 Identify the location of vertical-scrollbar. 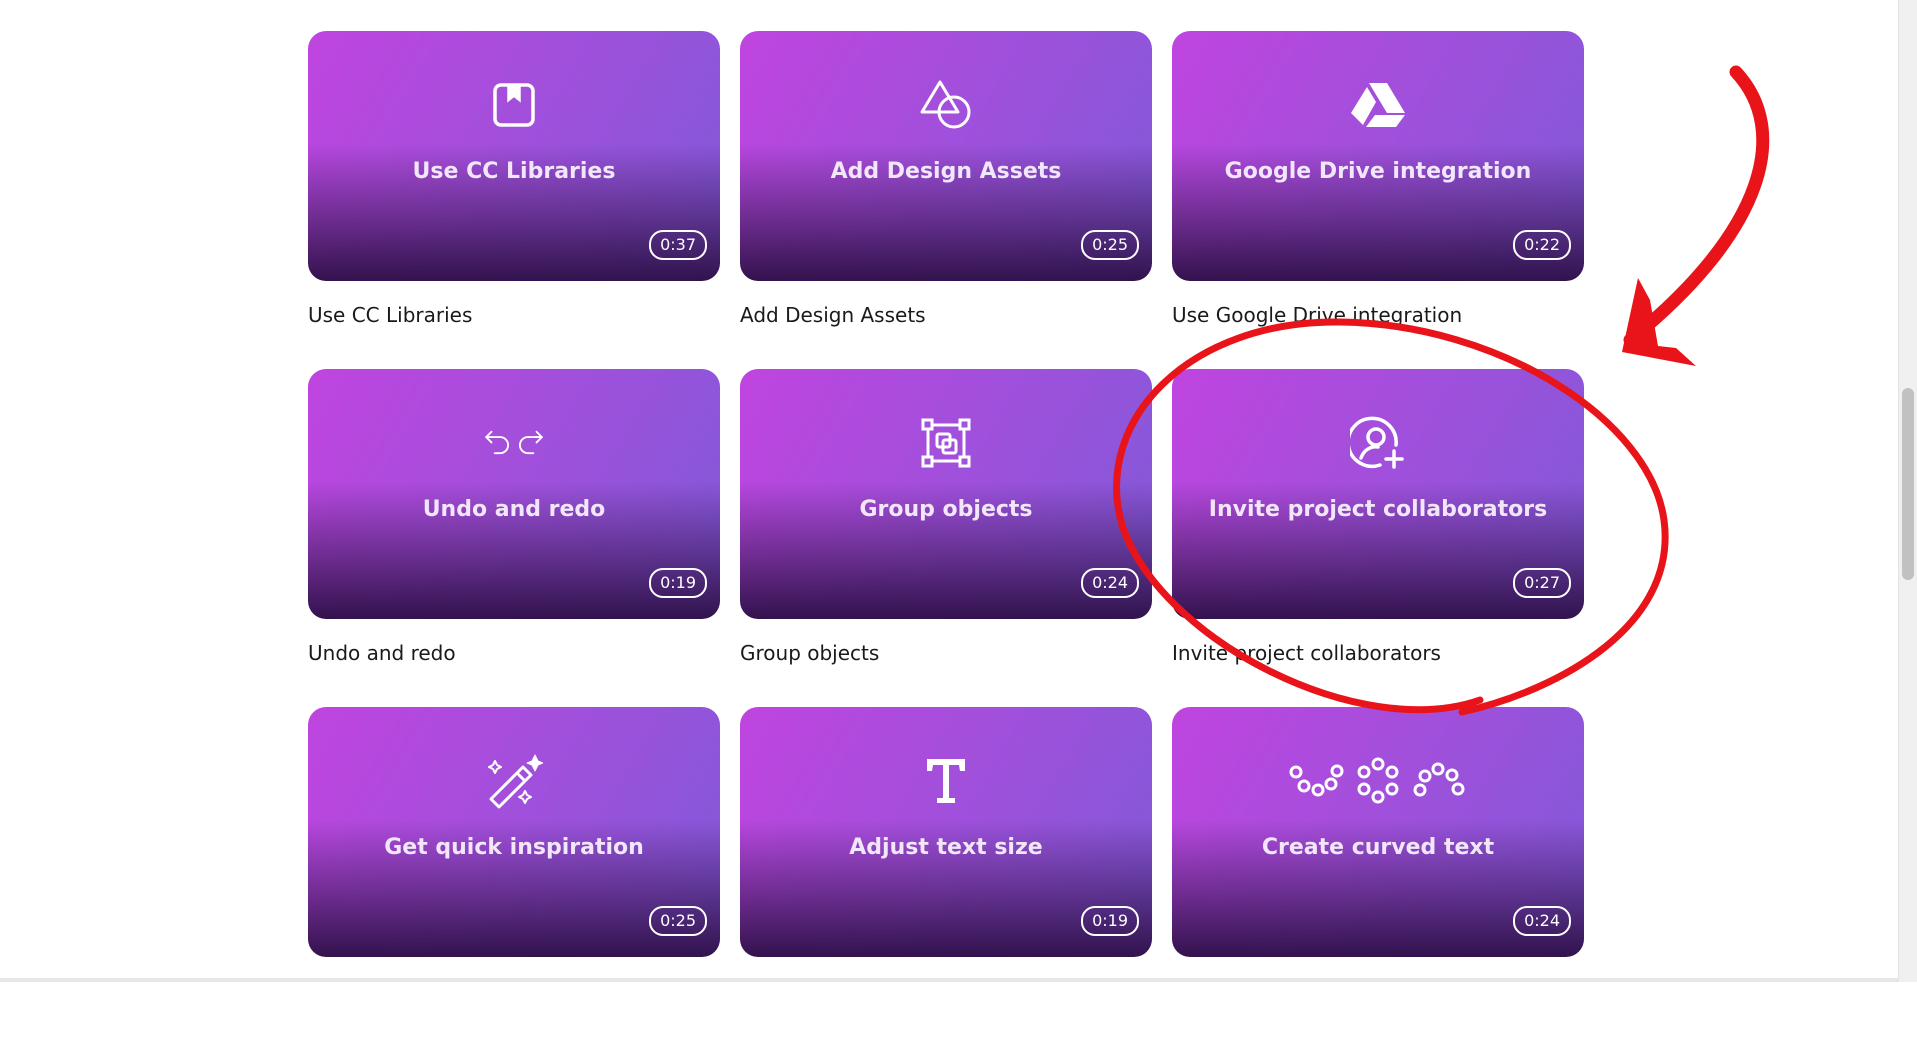
(1907, 491).